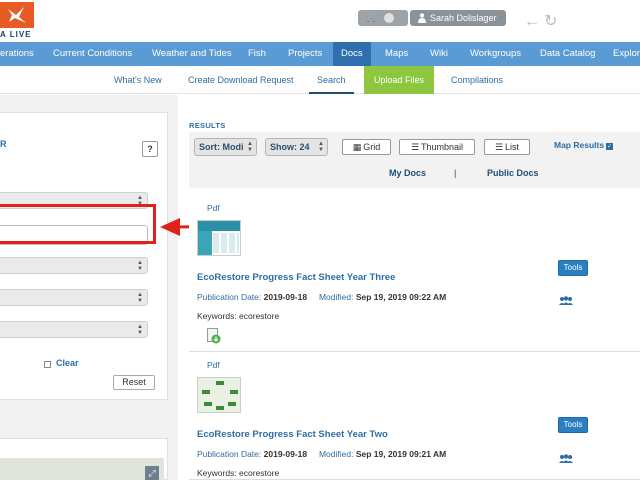 The height and width of the screenshot is (480, 640). I want to click on subnav-whats-new: What's New, so click(138, 80).